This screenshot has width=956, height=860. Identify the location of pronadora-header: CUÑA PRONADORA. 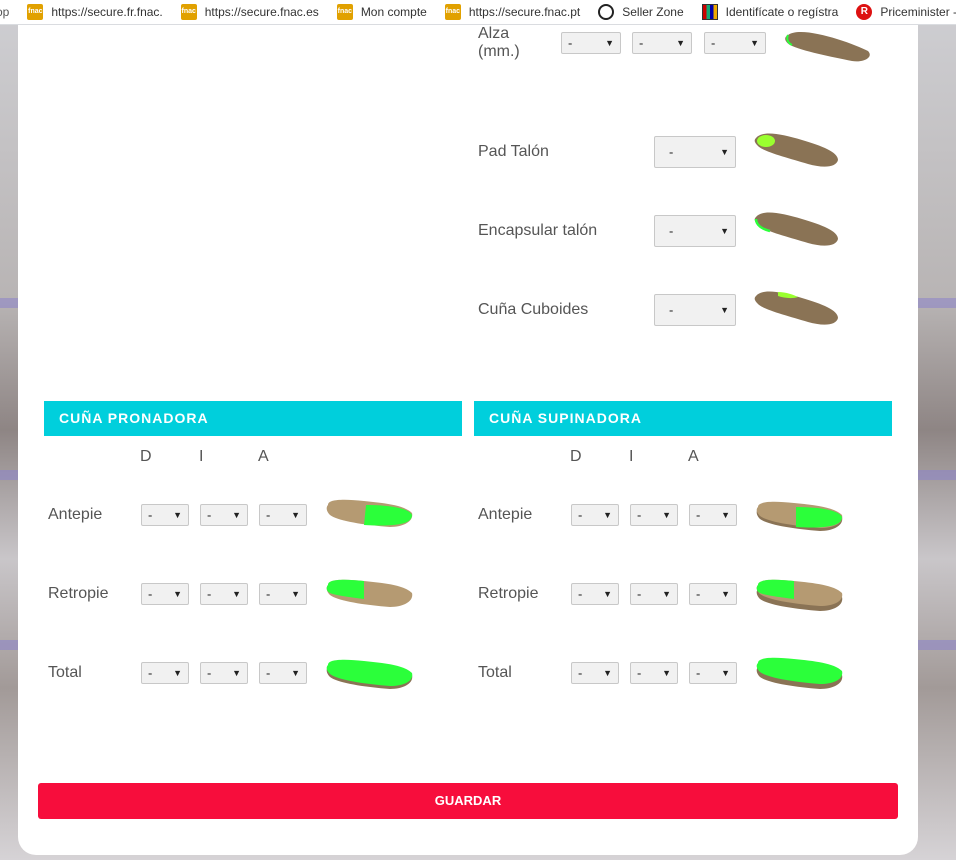
(253, 418).